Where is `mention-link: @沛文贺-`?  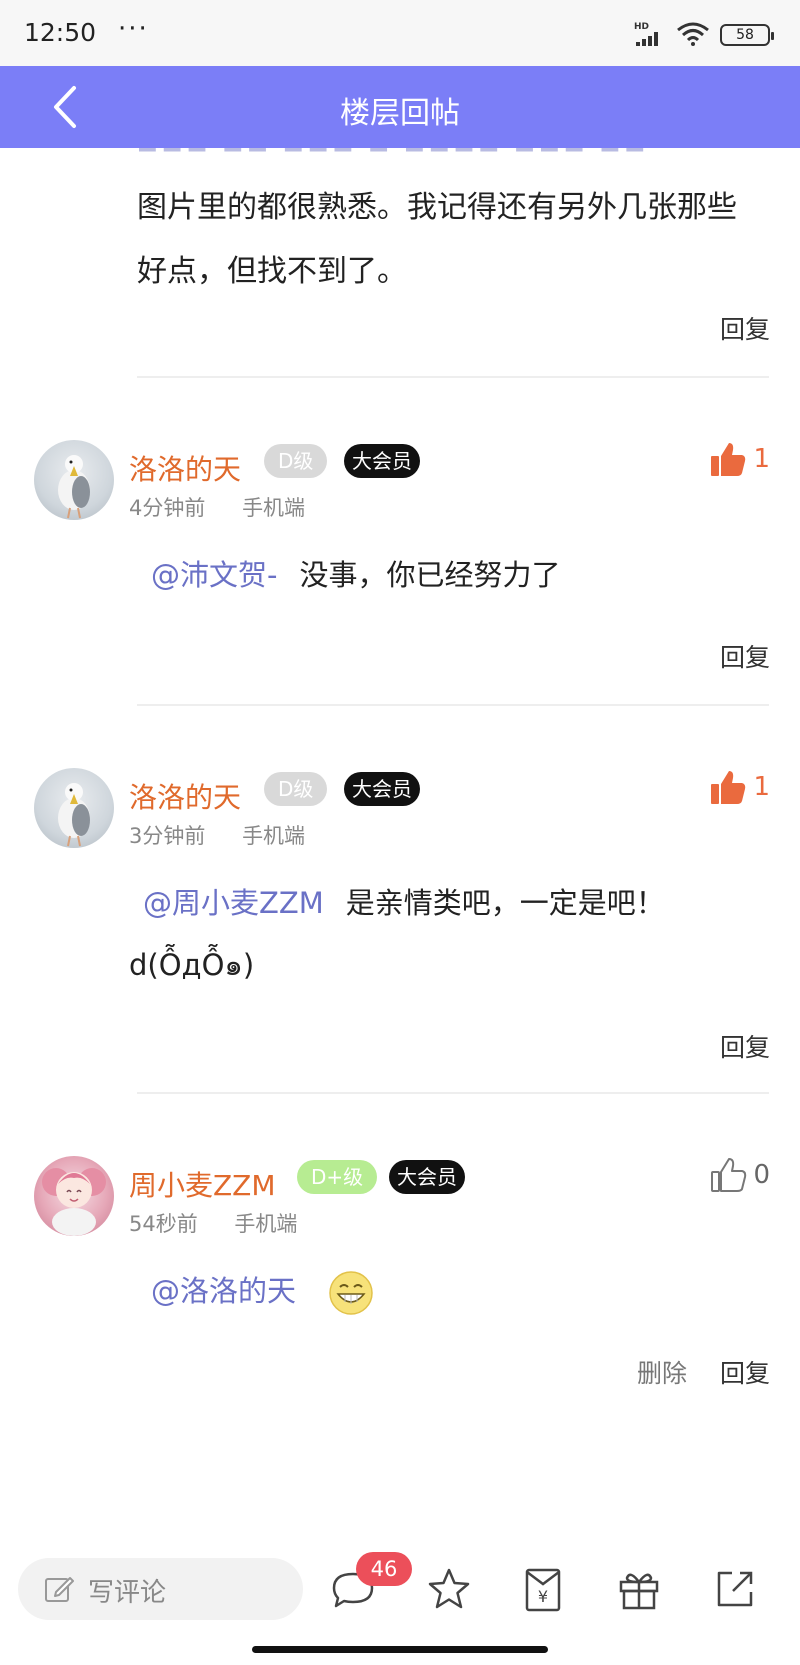
mention-link: @沛文贺- is located at coordinates (214, 575).